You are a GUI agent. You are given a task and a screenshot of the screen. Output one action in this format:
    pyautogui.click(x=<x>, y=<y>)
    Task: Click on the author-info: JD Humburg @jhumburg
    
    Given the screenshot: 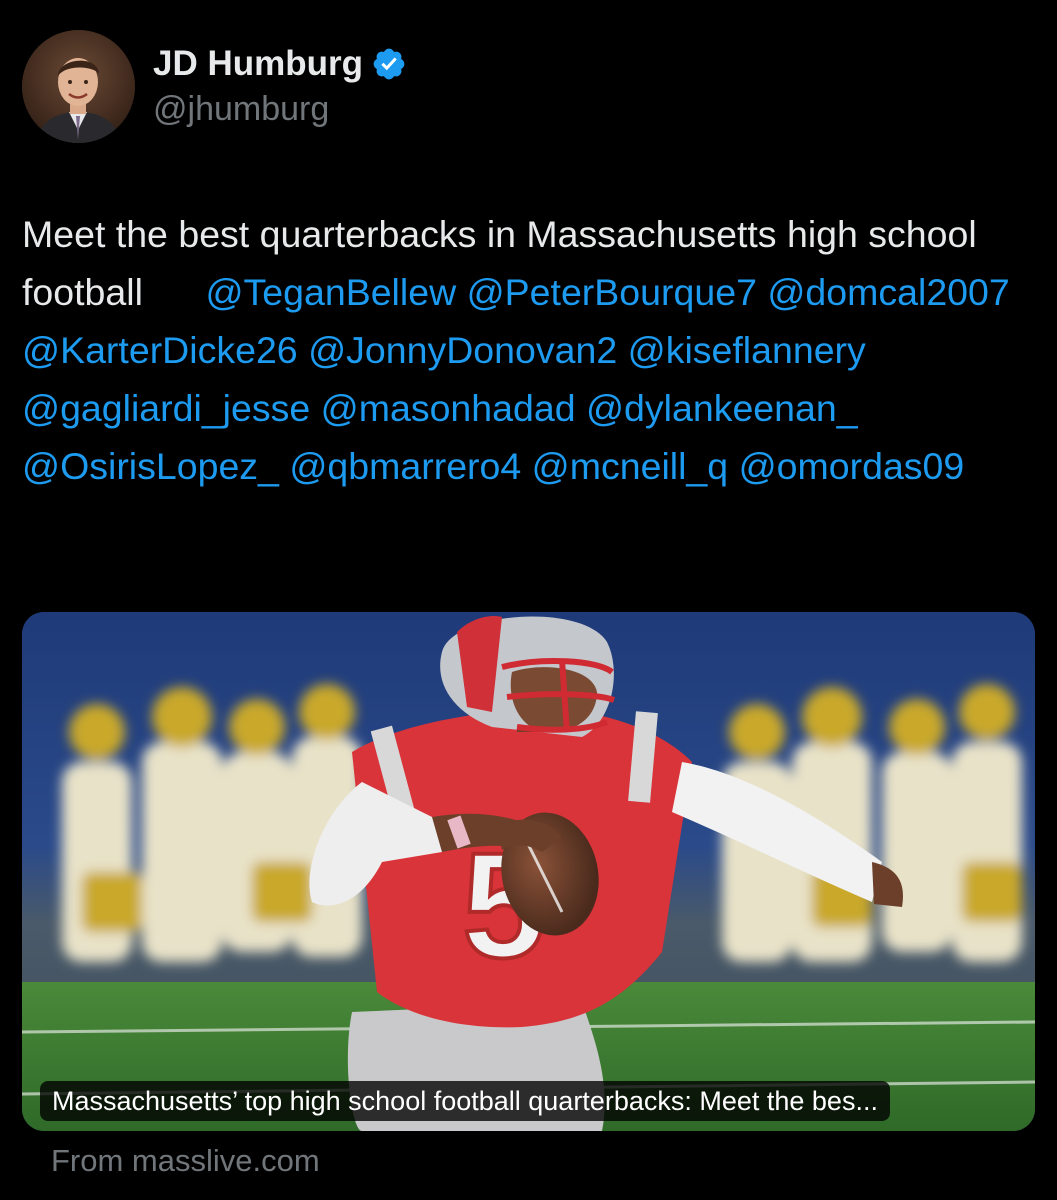 What is the action you would take?
    pyautogui.click(x=280, y=84)
    